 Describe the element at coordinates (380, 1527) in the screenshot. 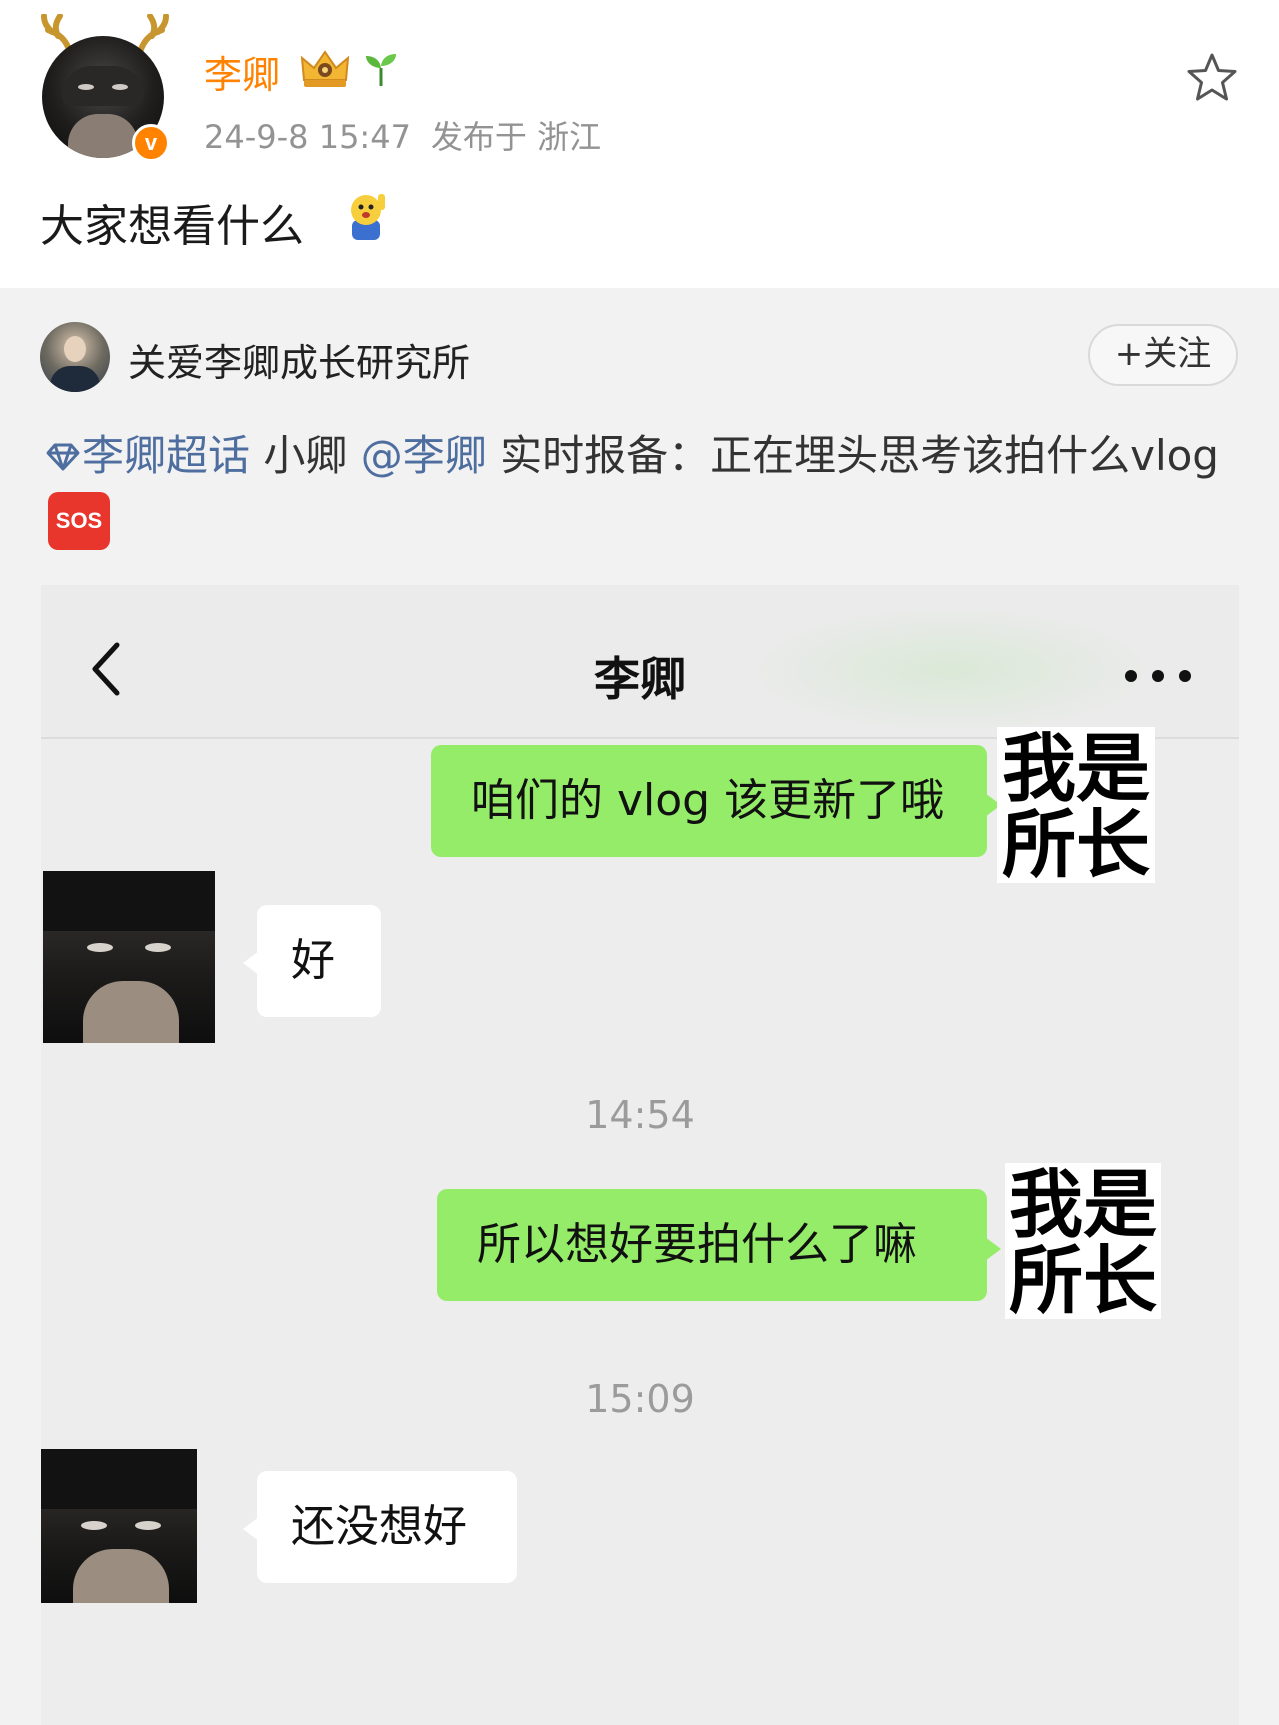

I see `chat-bubble-received: 还没想好` at that location.